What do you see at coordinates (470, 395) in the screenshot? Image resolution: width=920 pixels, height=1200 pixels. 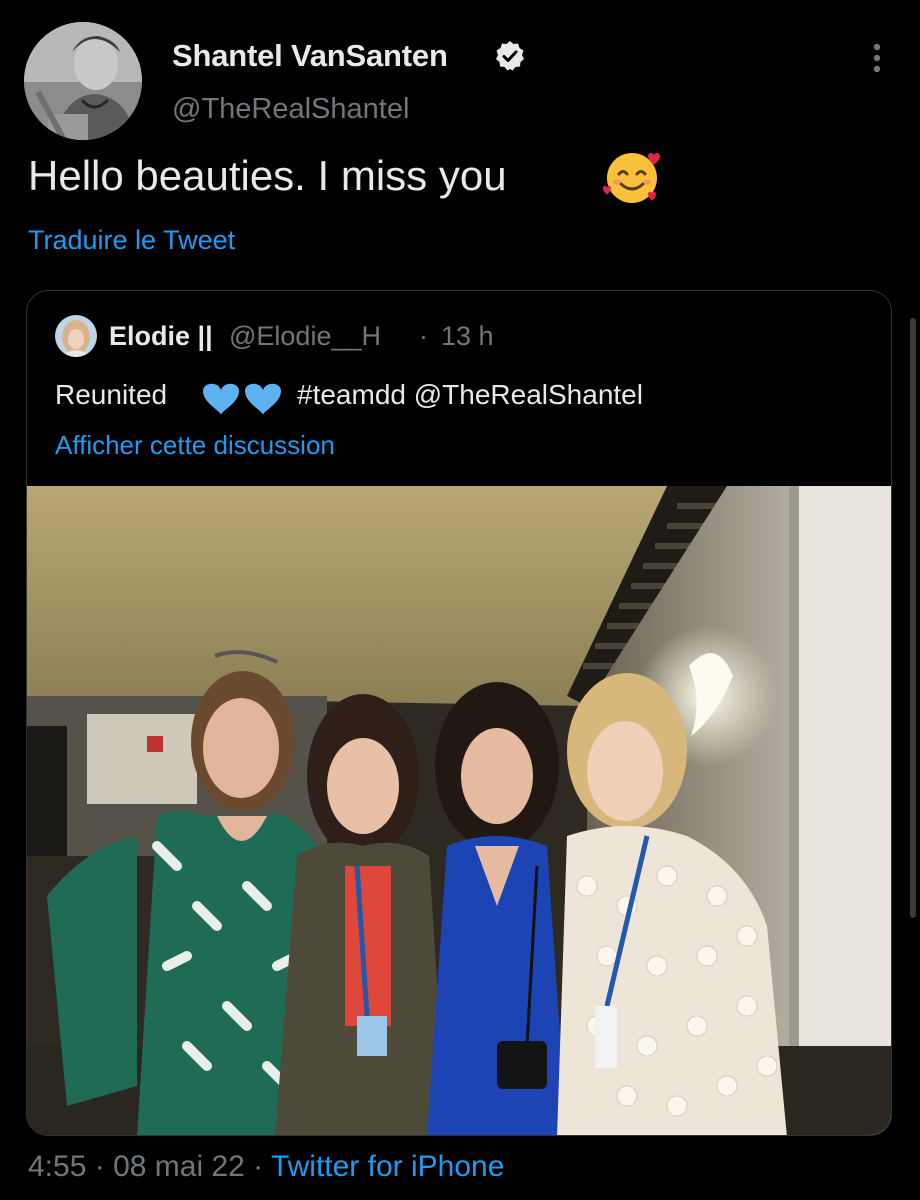 I see `quoted-text-tags: #teamdd @TheRealShantel` at bounding box center [470, 395].